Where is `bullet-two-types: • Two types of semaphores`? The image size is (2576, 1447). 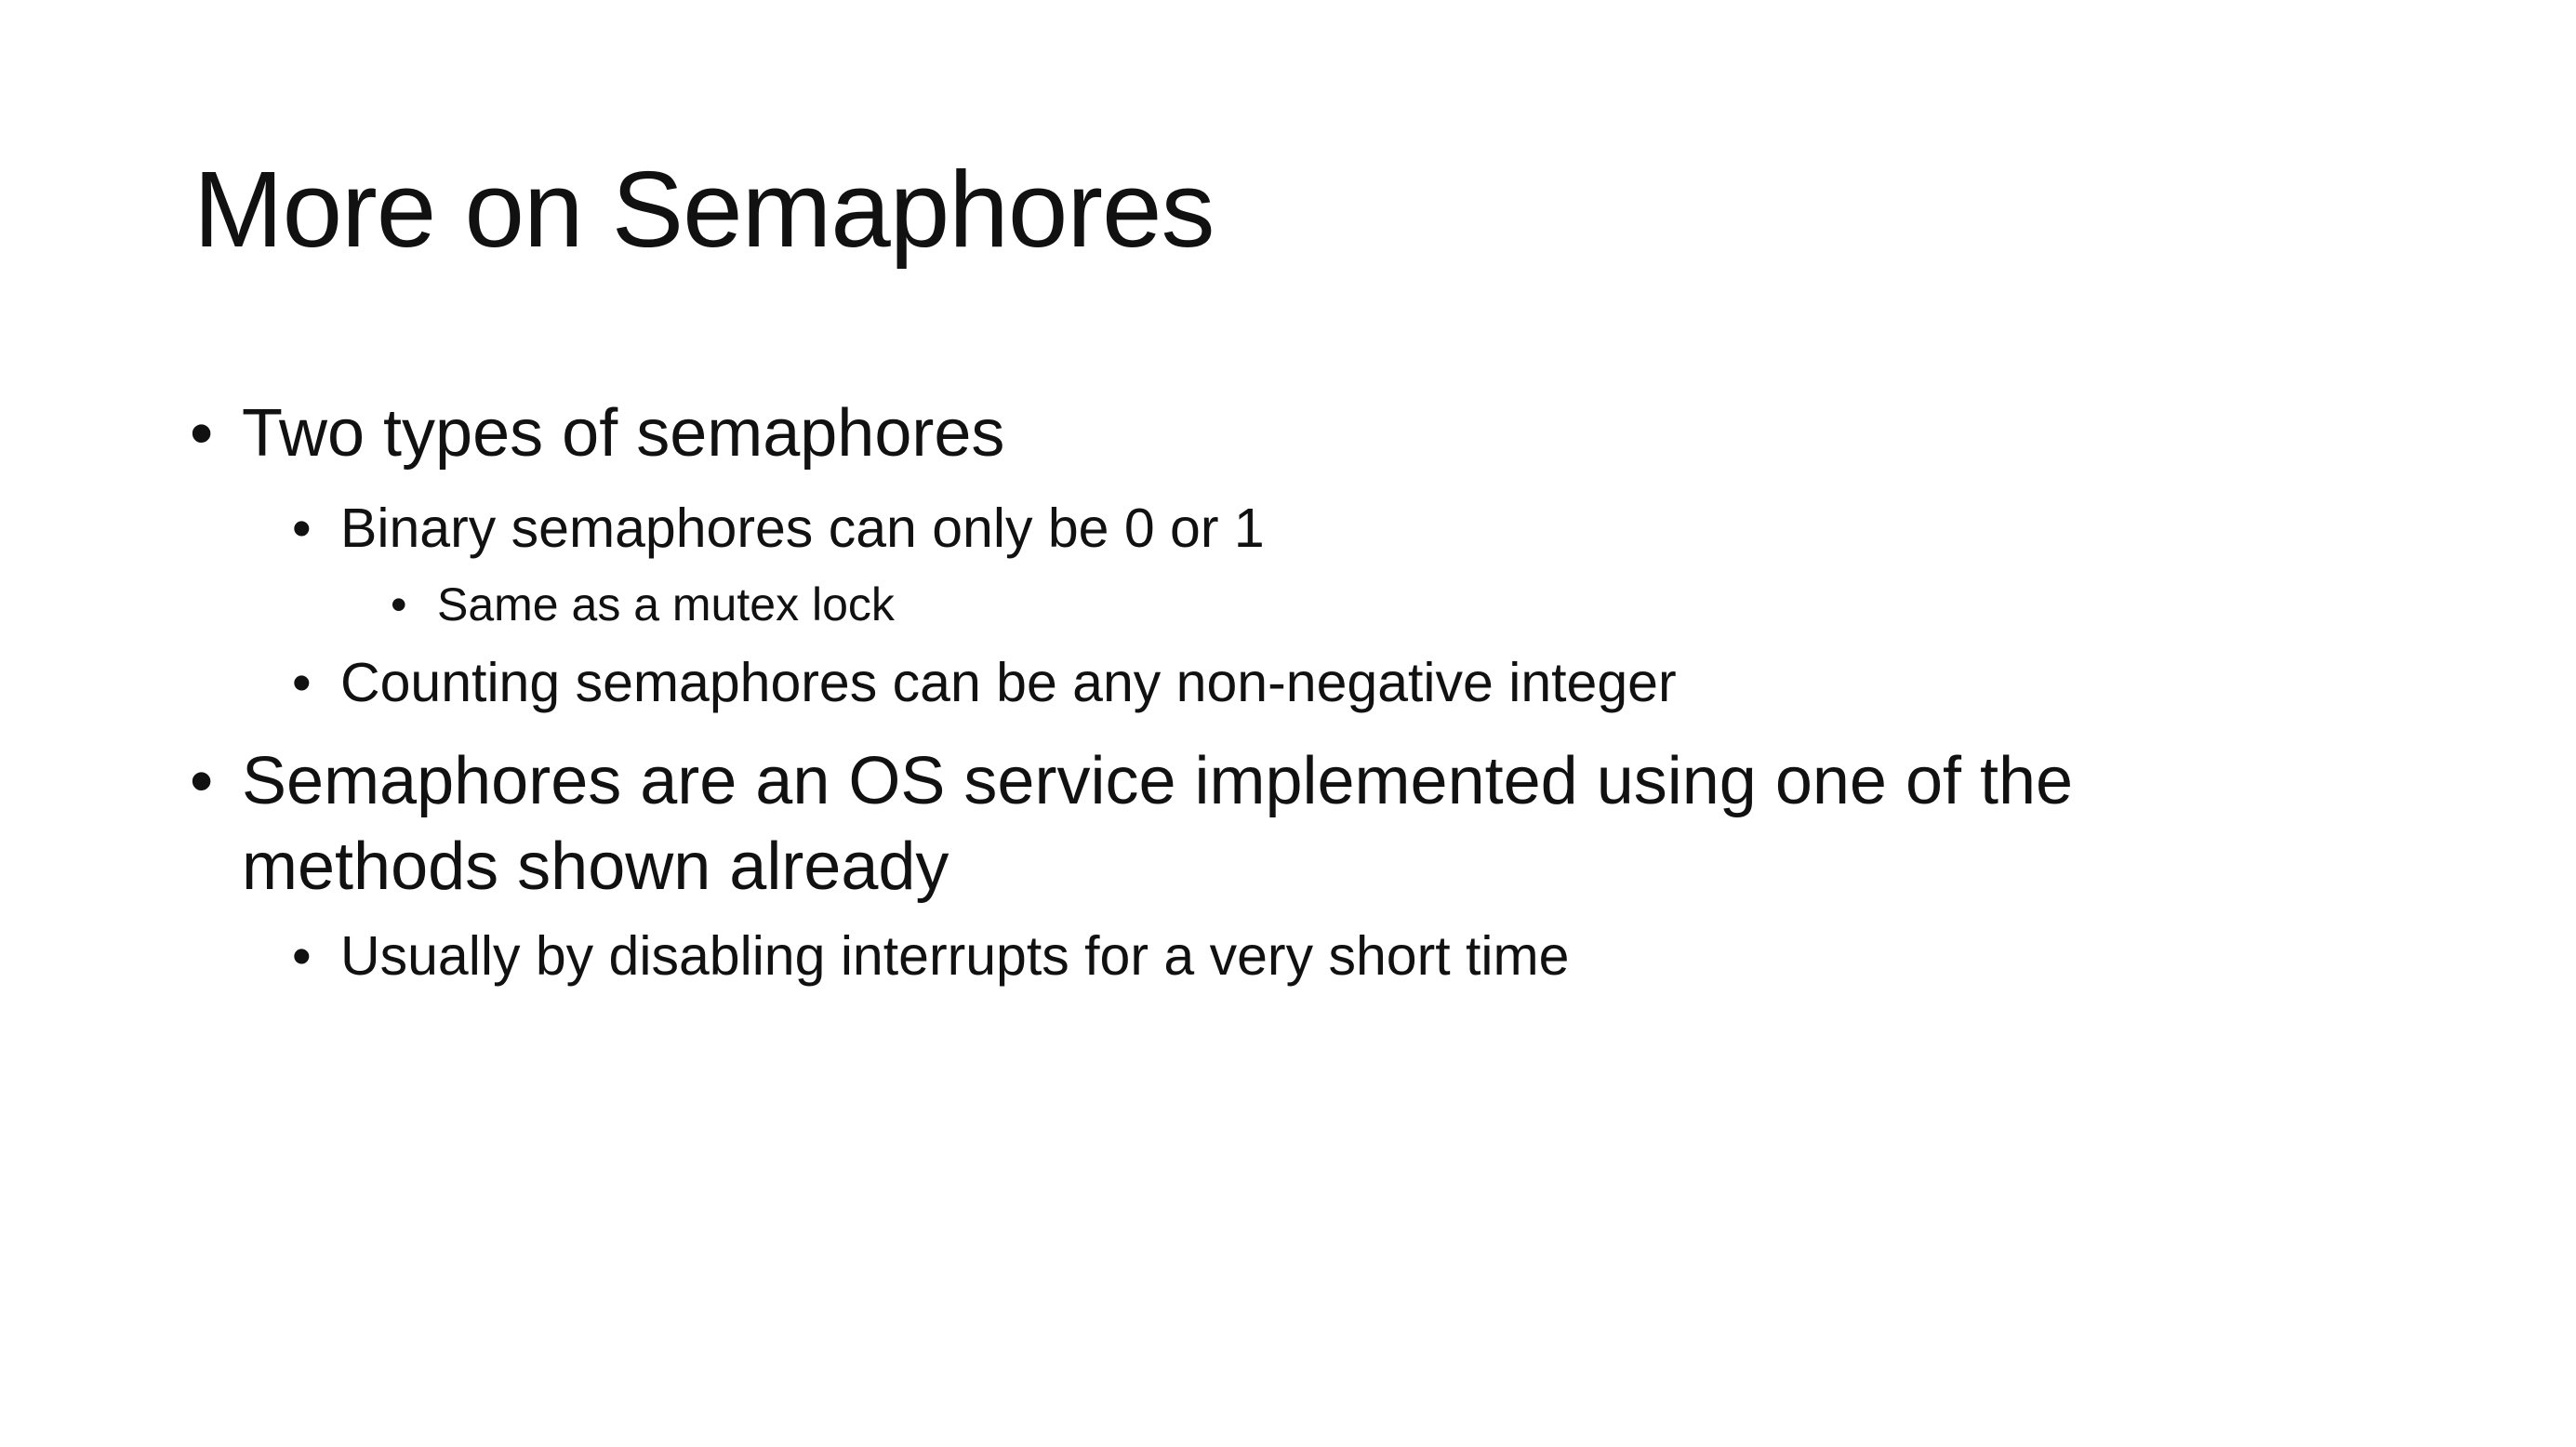 bullet-two-types: • Two types of semaphores is located at coordinates (597, 433).